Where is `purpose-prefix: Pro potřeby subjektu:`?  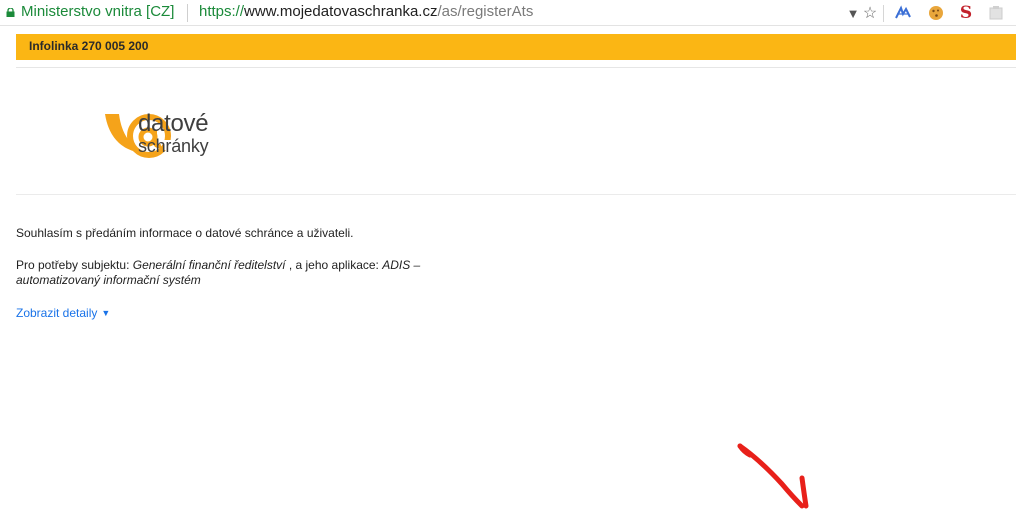 purpose-prefix: Pro potřeby subjektu: is located at coordinates (74, 265).